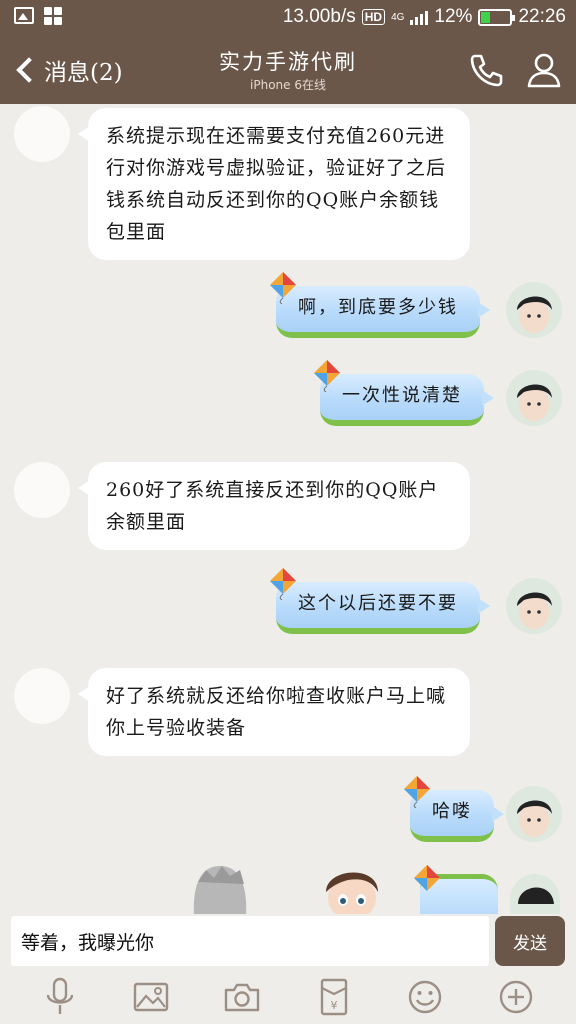  Describe the element at coordinates (319, 16) in the screenshot. I see `network-speed: 13.00b/s` at that location.